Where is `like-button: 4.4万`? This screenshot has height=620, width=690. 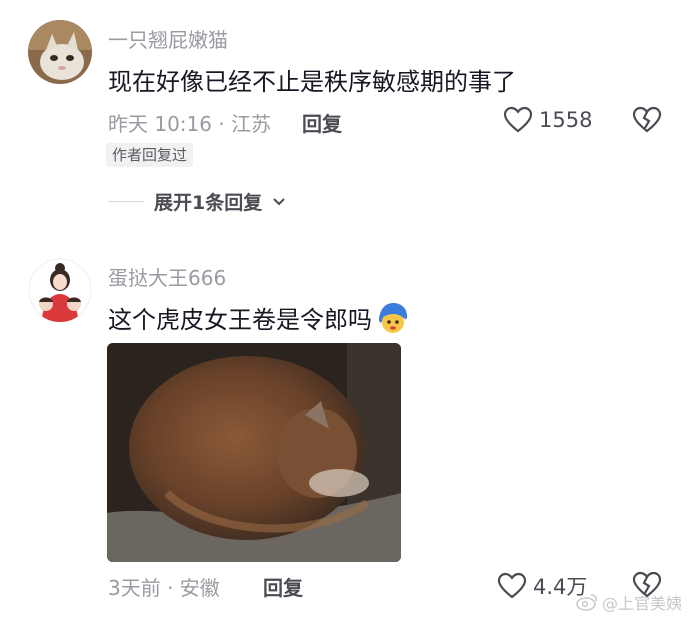
like-button: 4.4万 is located at coordinates (542, 586).